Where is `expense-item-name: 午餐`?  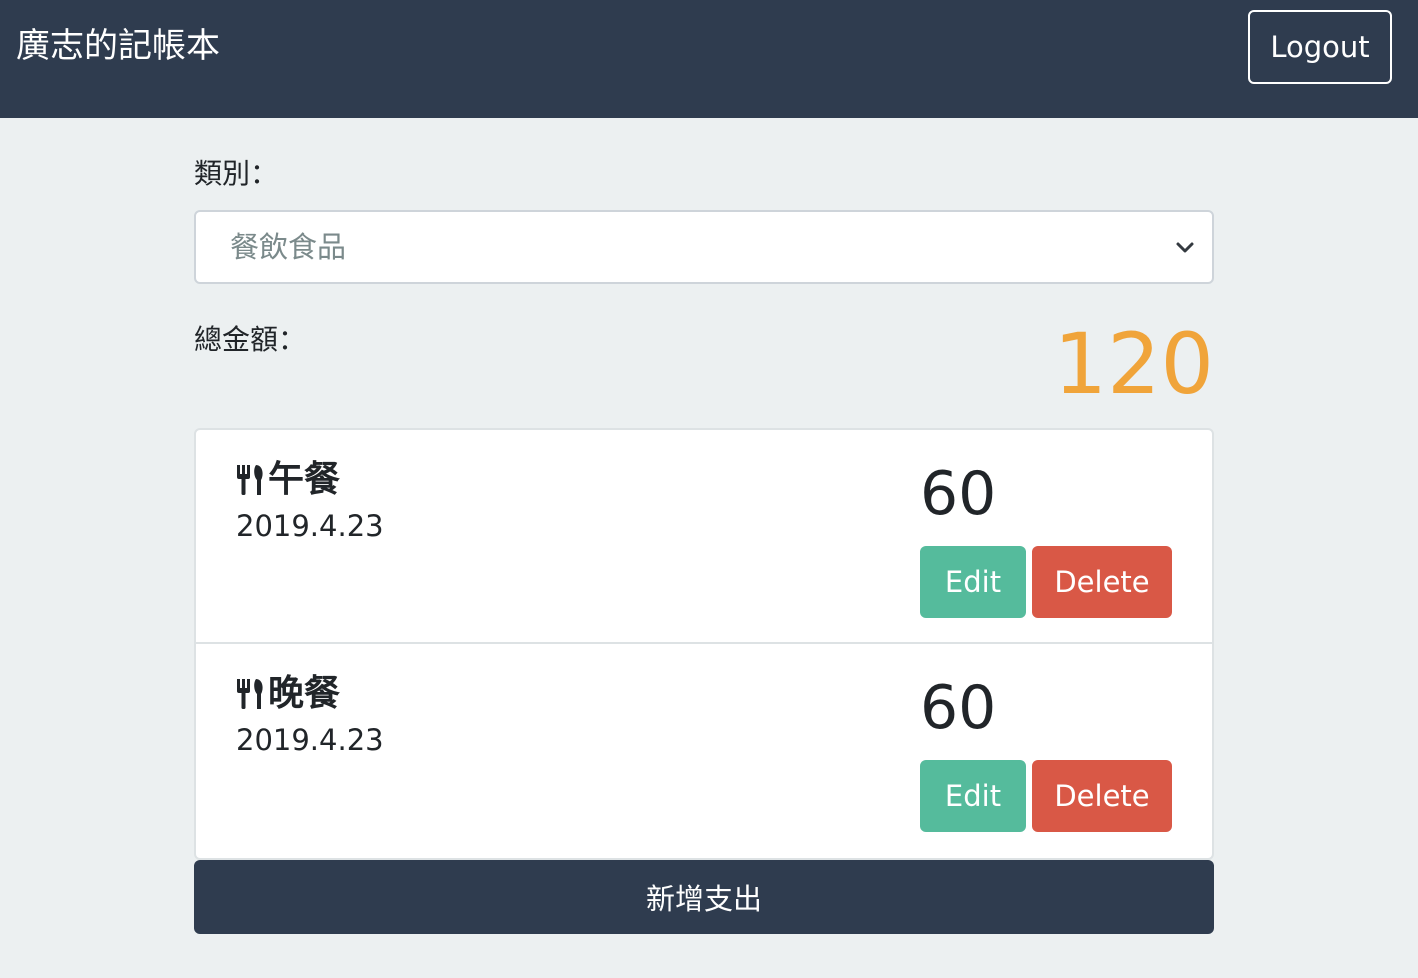
expense-item-name: 午餐 is located at coordinates (304, 479).